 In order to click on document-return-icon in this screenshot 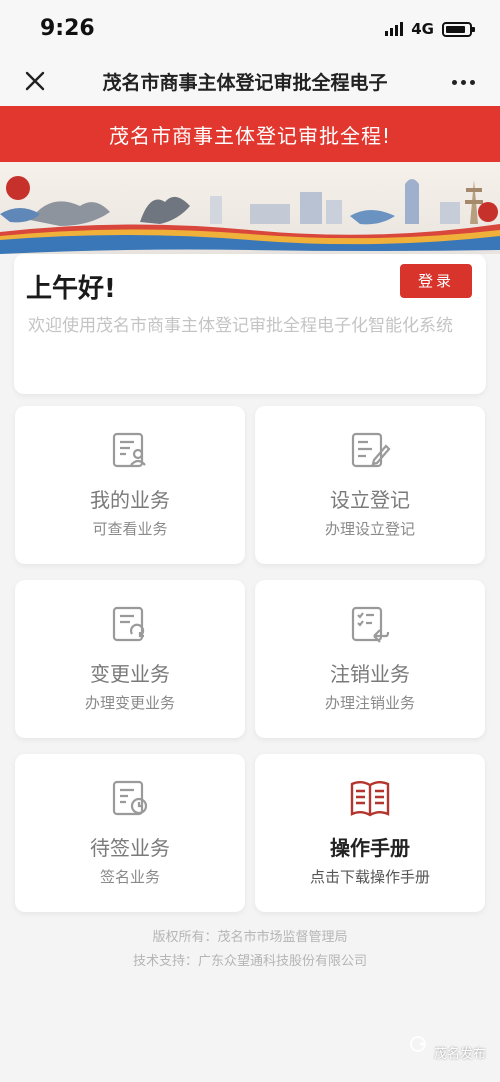, I will do `click(370, 624)`.